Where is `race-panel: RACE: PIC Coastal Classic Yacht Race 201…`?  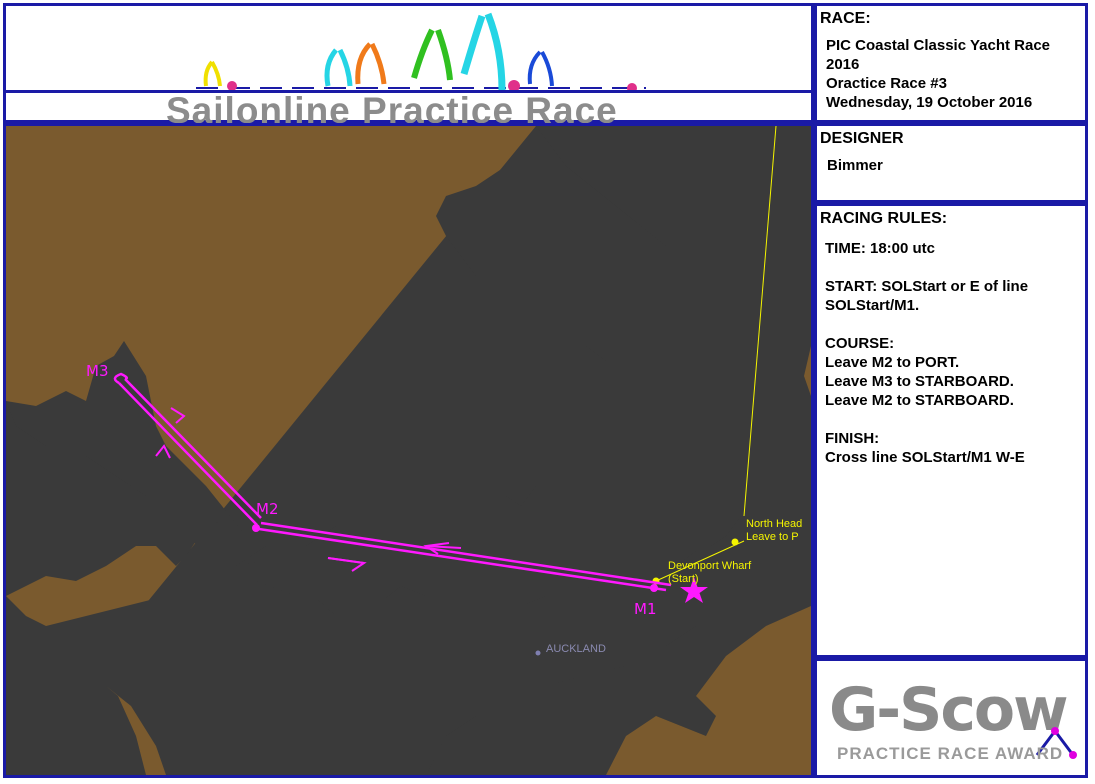
race-panel: RACE: PIC Coastal Classic Yacht Race 201… is located at coordinates (951, 63).